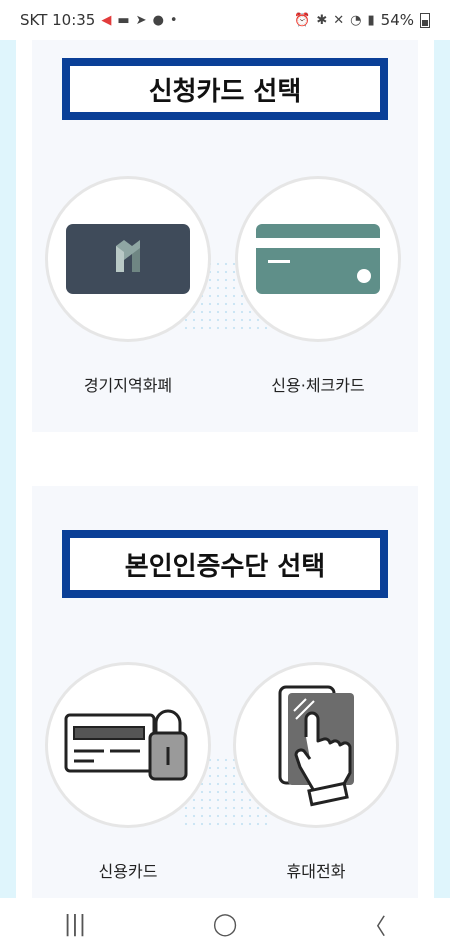 The height and width of the screenshot is (951, 450). What do you see at coordinates (322, 20) in the screenshot?
I see `bluetooth-icon: ✱` at bounding box center [322, 20].